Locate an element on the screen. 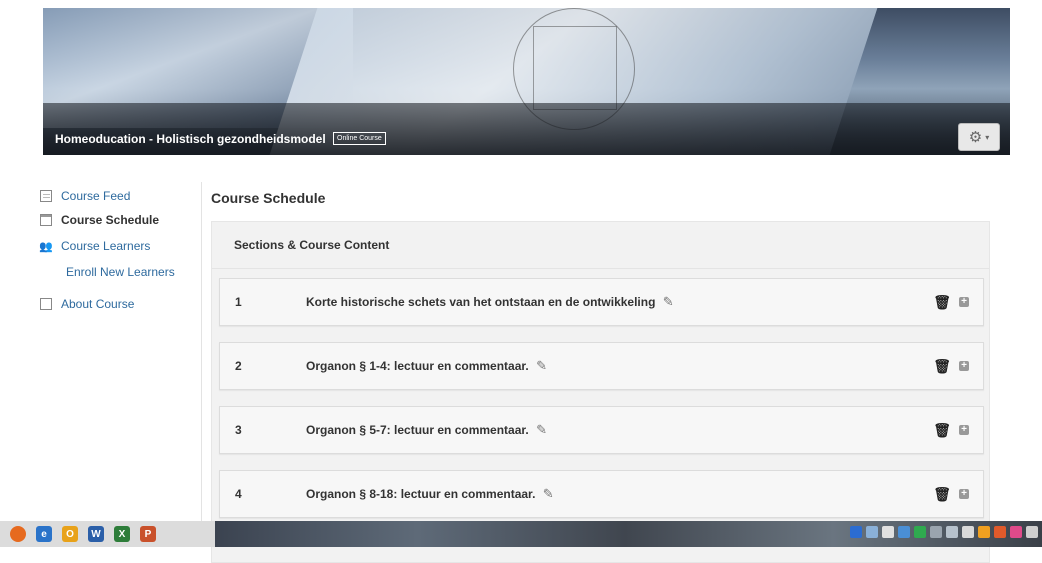 The image size is (1042, 563). sidebar-item-about-course: About Course is located at coordinates (120, 304).